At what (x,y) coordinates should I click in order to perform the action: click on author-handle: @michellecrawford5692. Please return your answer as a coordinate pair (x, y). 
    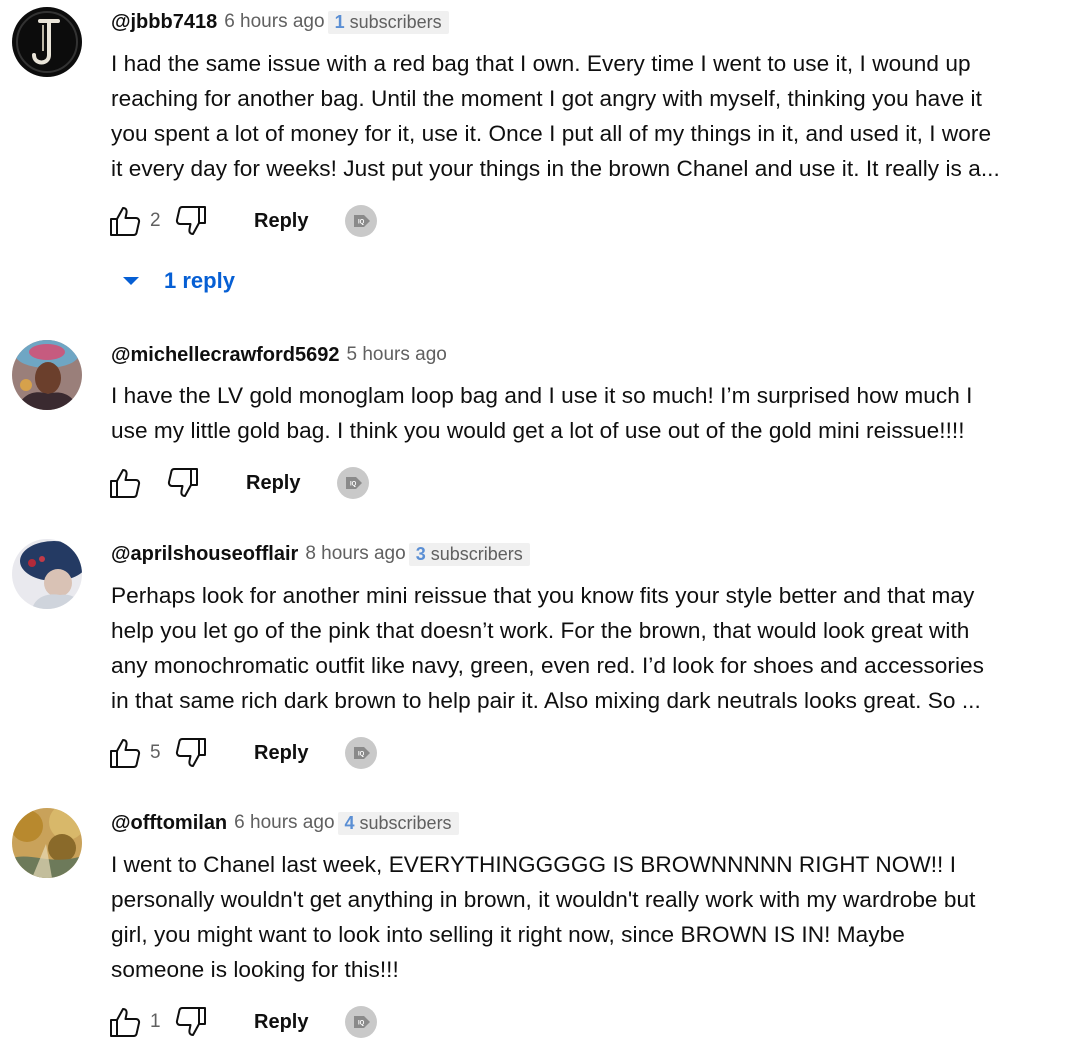
    Looking at the image, I should click on (225, 355).